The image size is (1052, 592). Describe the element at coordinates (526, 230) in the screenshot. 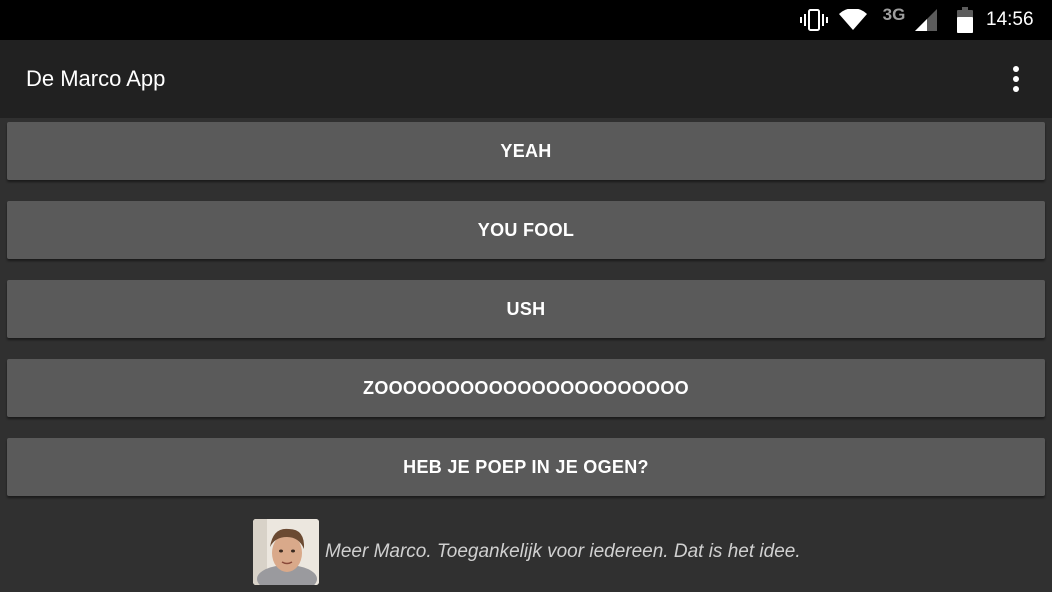

I see `you-fool-button: YOU FOOL` at that location.